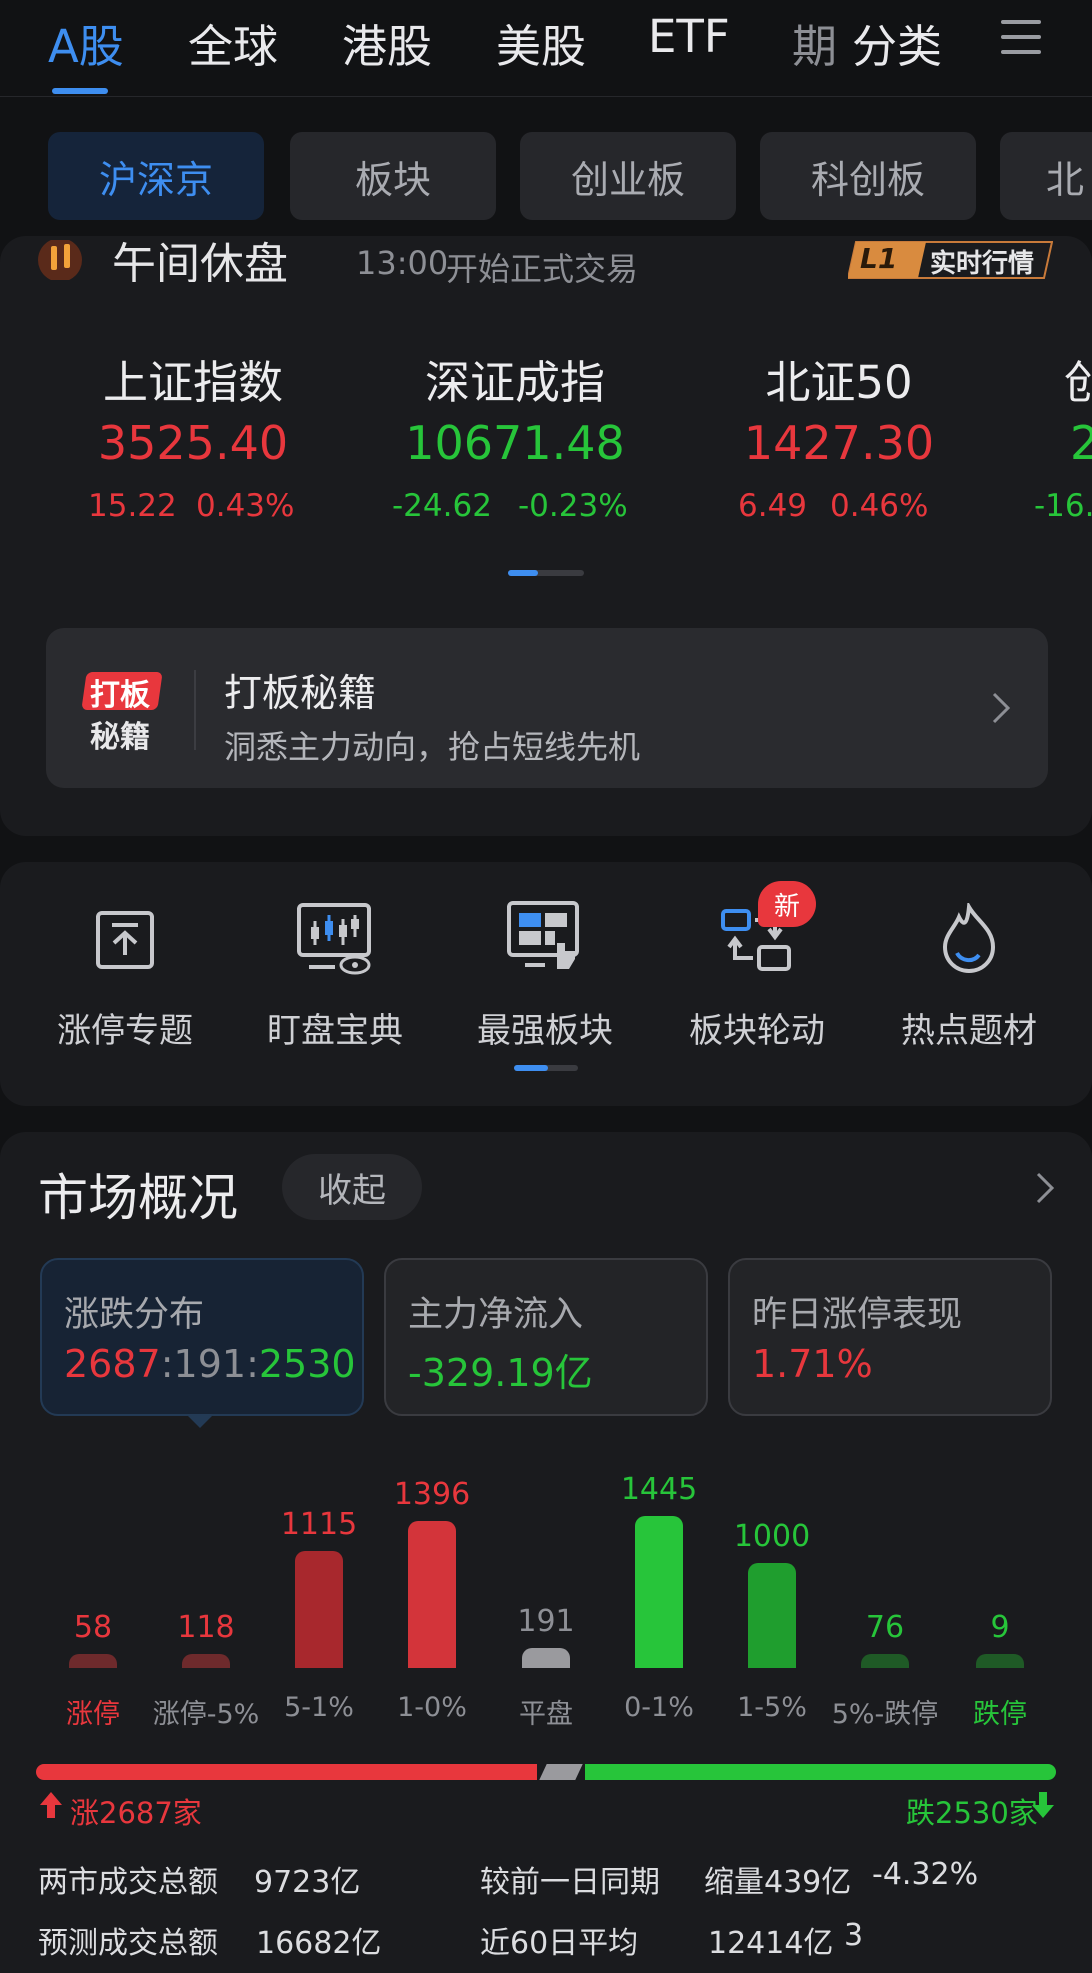  What do you see at coordinates (772, 1536) in the screenshot?
I see `bar-value-label: 1000` at bounding box center [772, 1536].